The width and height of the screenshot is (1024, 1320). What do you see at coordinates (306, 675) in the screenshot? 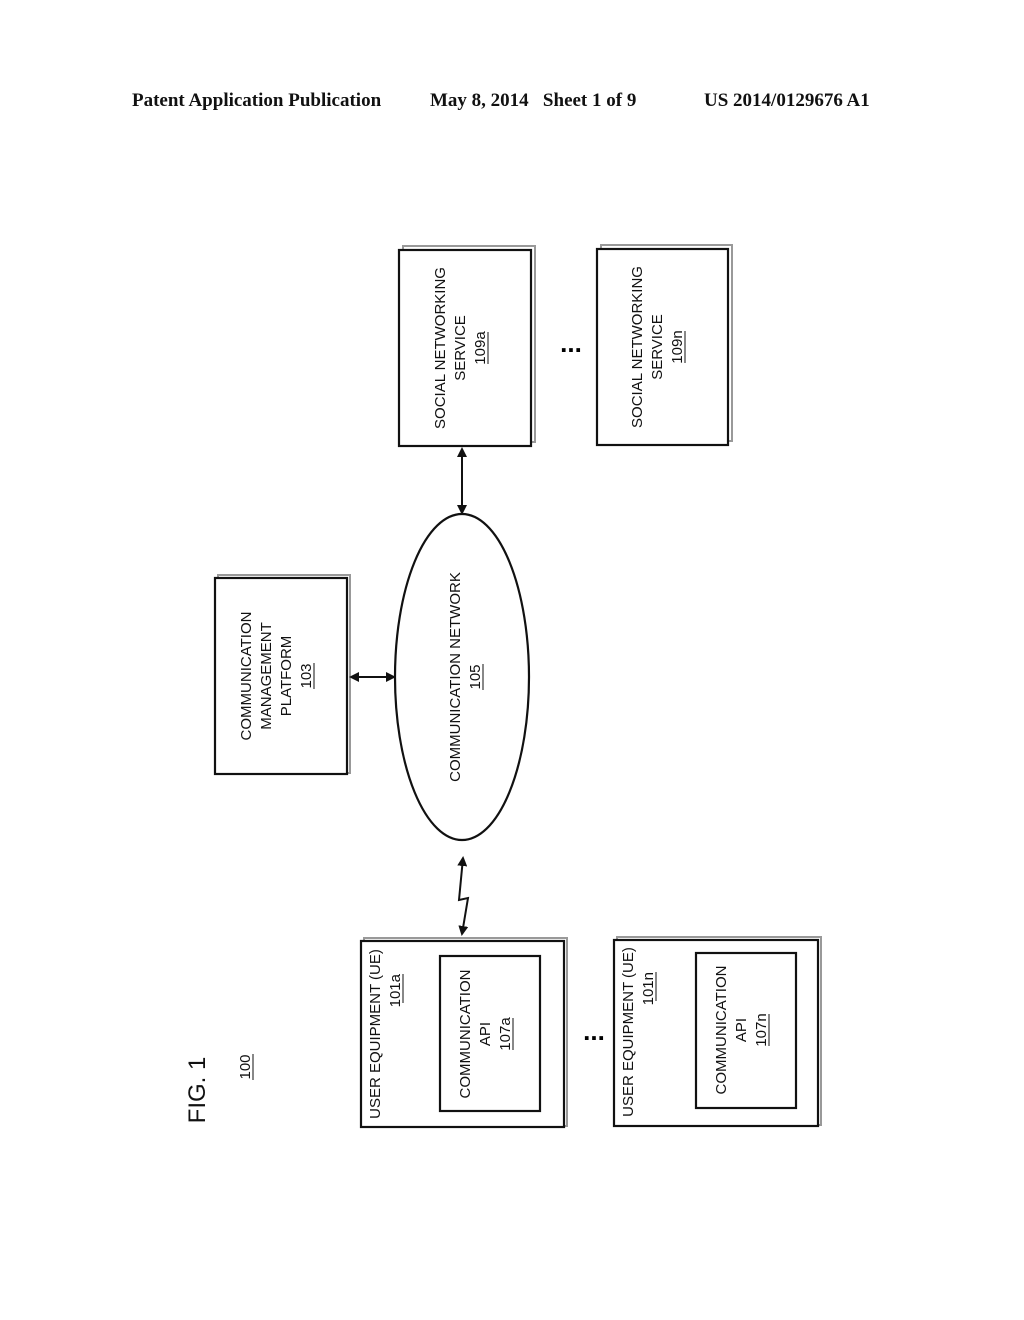
I see `platform-ref: 103` at bounding box center [306, 675].